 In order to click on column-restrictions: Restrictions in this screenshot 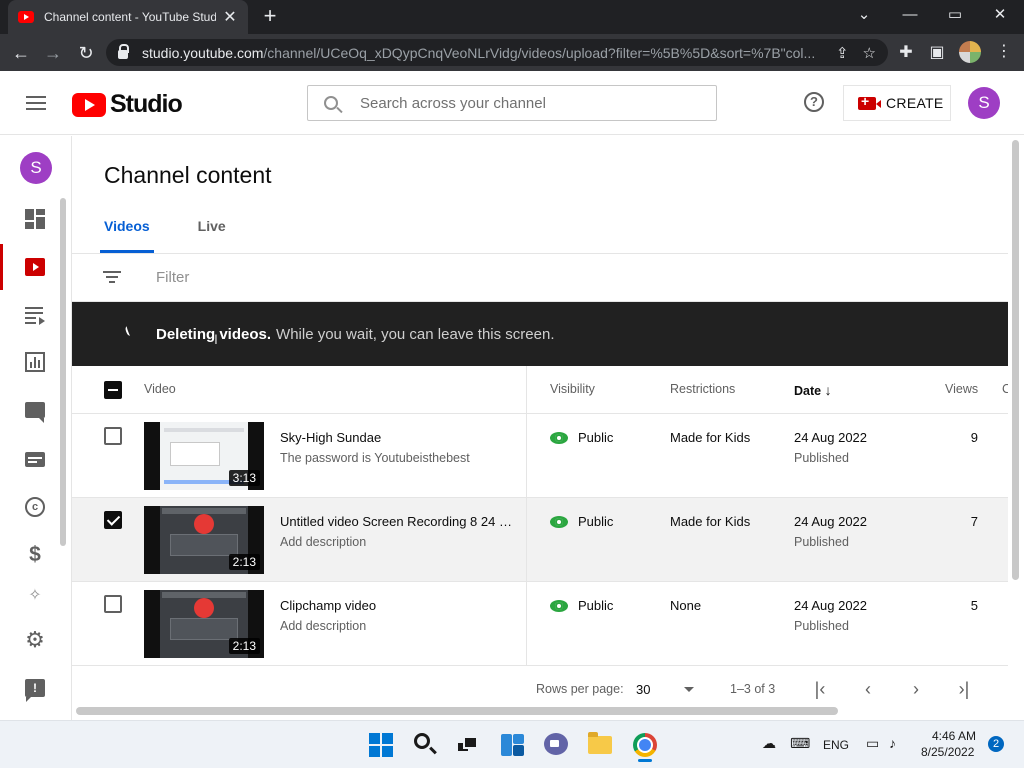, I will do `click(702, 389)`.